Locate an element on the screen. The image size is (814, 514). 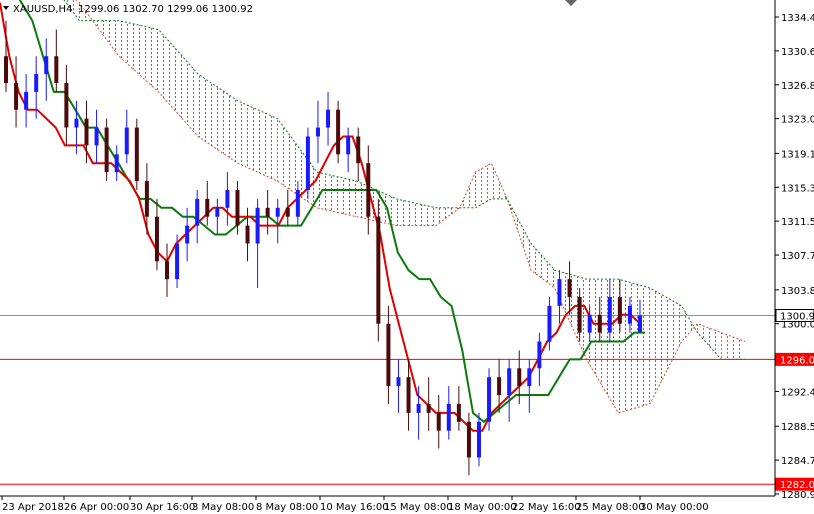
price-tick-label: 1303.80 is located at coordinates (797, 291).